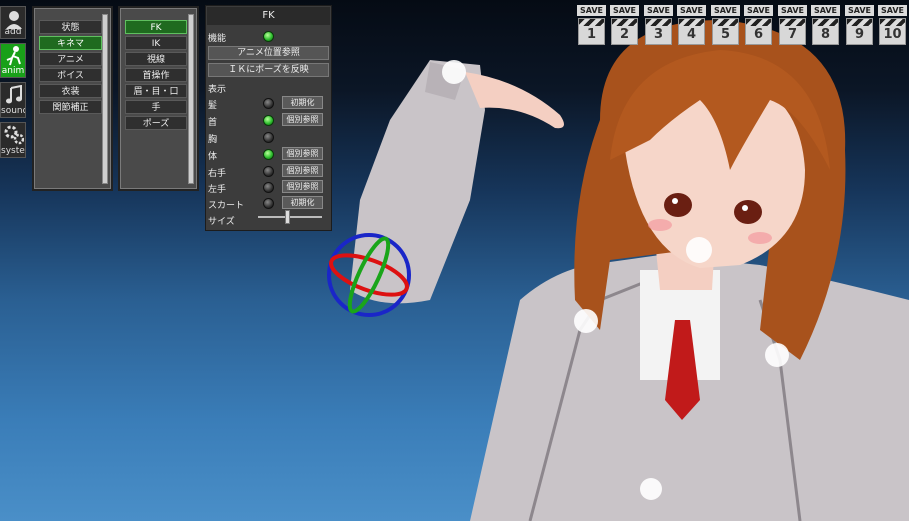 The width and height of the screenshot is (909, 521). What do you see at coordinates (268, 137) in the screenshot?
I see `part-toggle-chest` at bounding box center [268, 137].